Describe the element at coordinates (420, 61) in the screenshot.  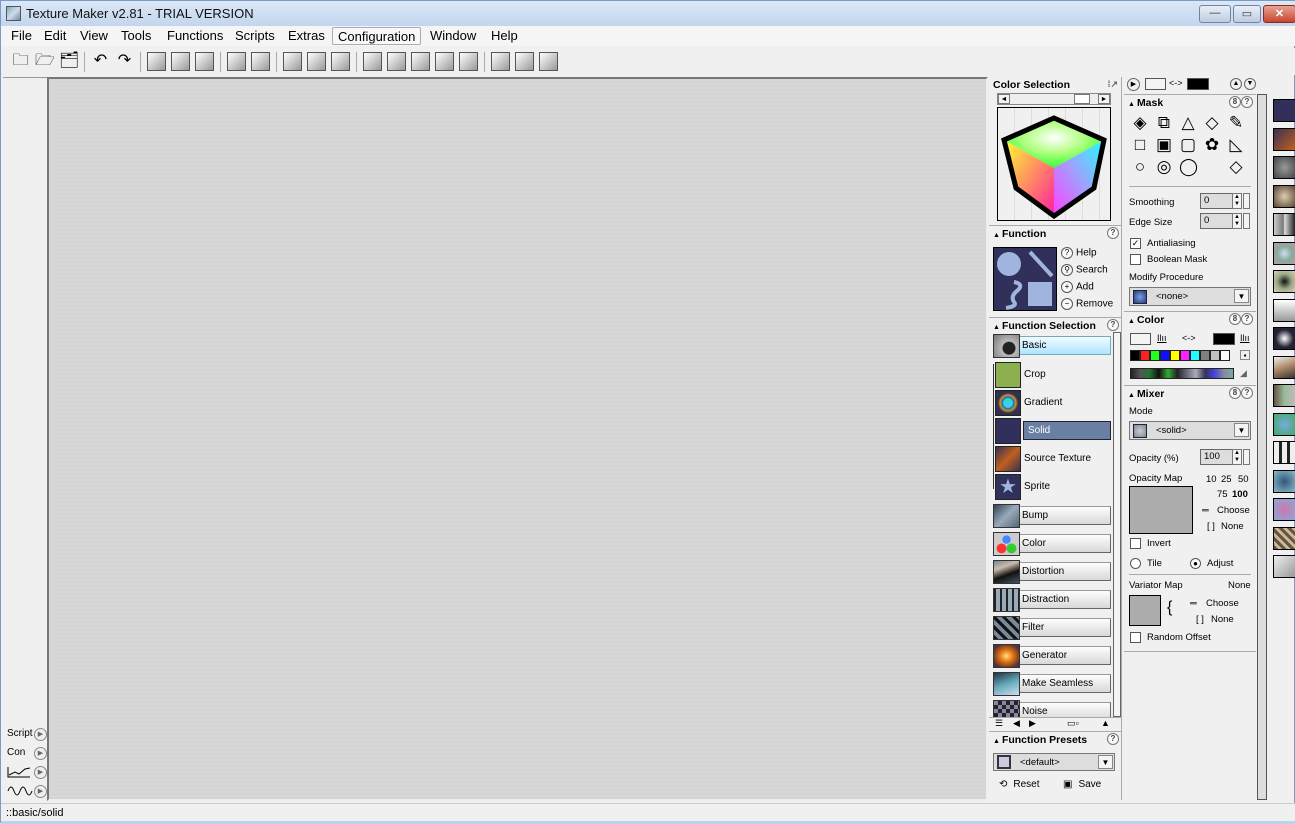
I see `hexagon-button` at that location.